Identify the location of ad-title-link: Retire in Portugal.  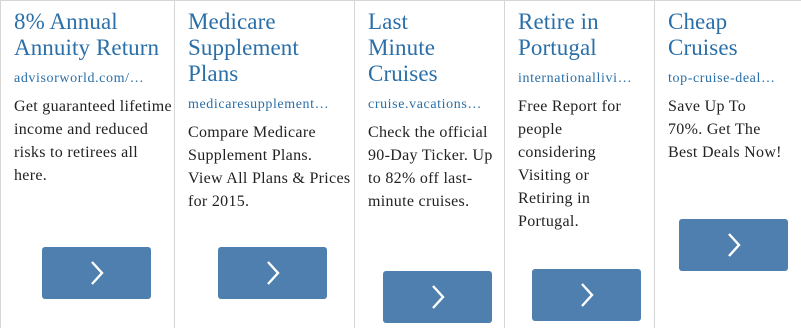
(575, 35).